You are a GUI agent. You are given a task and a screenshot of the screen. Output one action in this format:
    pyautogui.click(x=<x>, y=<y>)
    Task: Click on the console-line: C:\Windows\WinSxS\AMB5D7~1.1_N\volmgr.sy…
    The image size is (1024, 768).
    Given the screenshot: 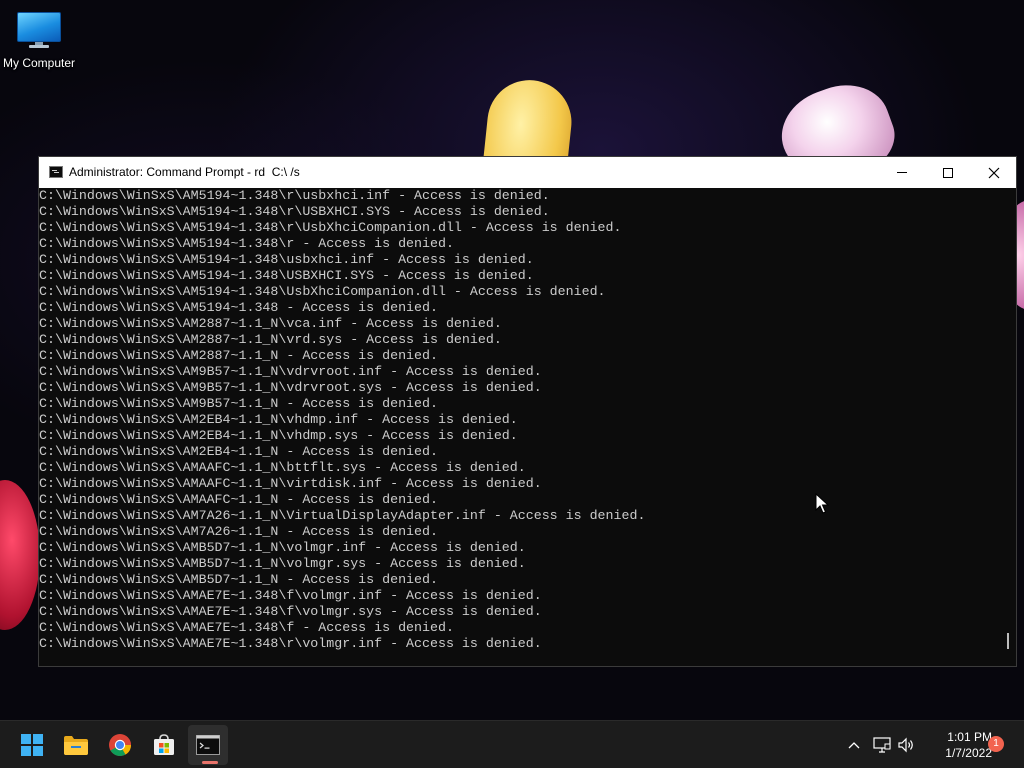 What is the action you would take?
    pyautogui.click(x=282, y=563)
    